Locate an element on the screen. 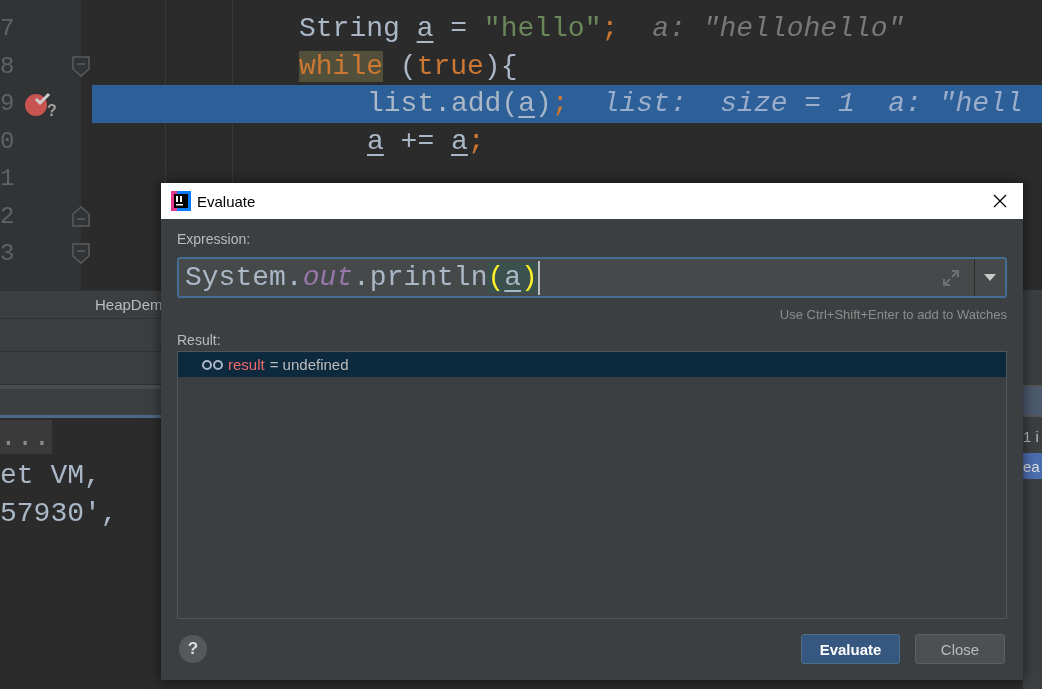  expression-field: System.out.println(a) is located at coordinates (592, 277).